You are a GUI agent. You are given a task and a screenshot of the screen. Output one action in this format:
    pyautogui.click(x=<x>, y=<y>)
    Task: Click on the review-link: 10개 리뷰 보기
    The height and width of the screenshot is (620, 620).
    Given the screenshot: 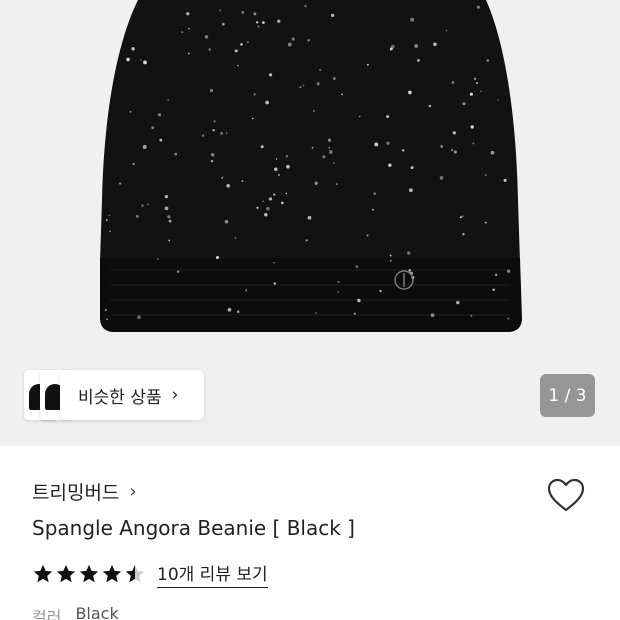 What is the action you would take?
    pyautogui.click(x=212, y=574)
    